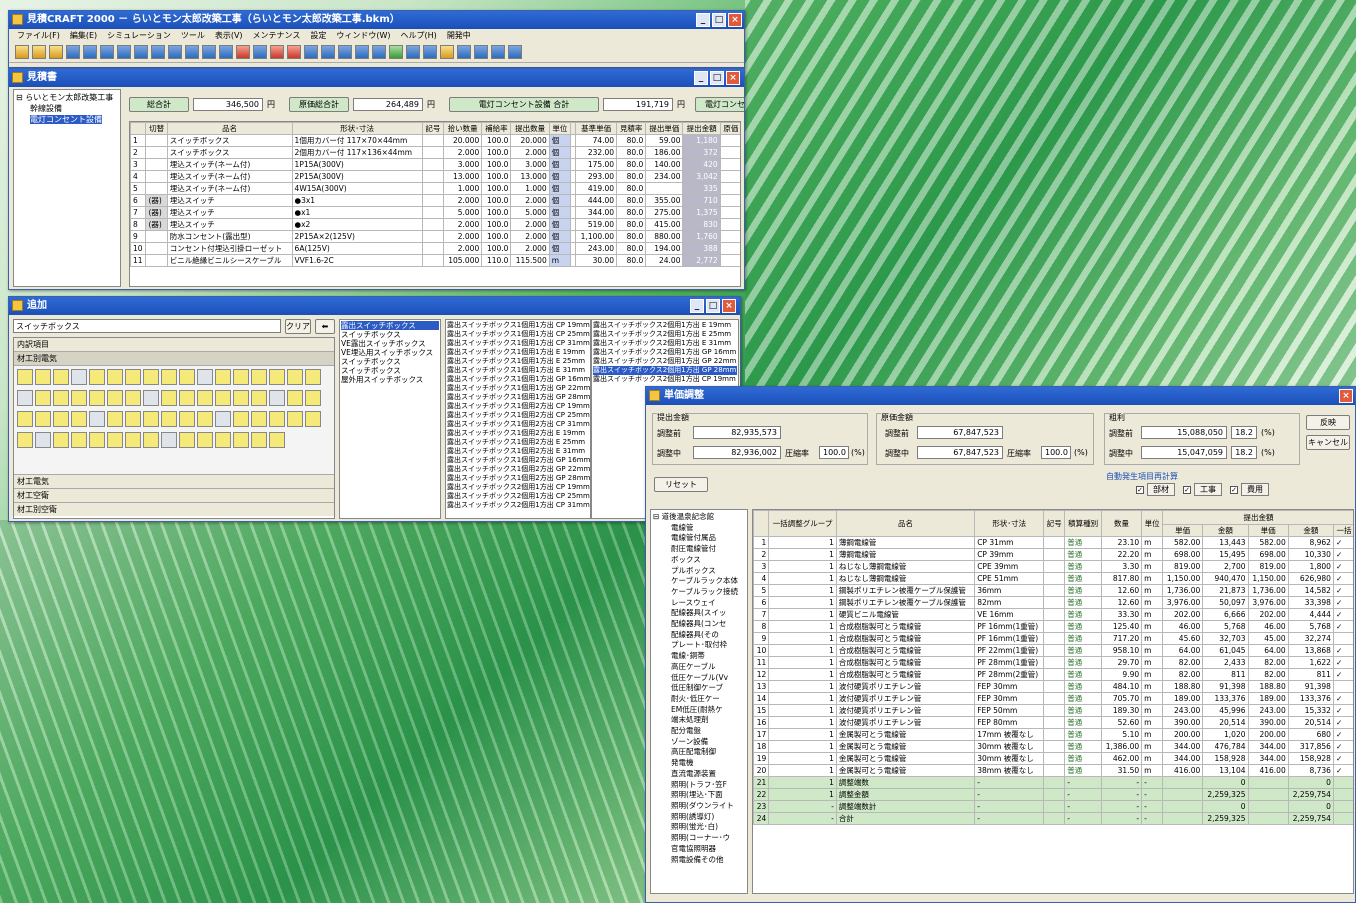  Describe the element at coordinates (390, 343) in the screenshot. I see `list-item: VE露出スイッチボックス` at that location.